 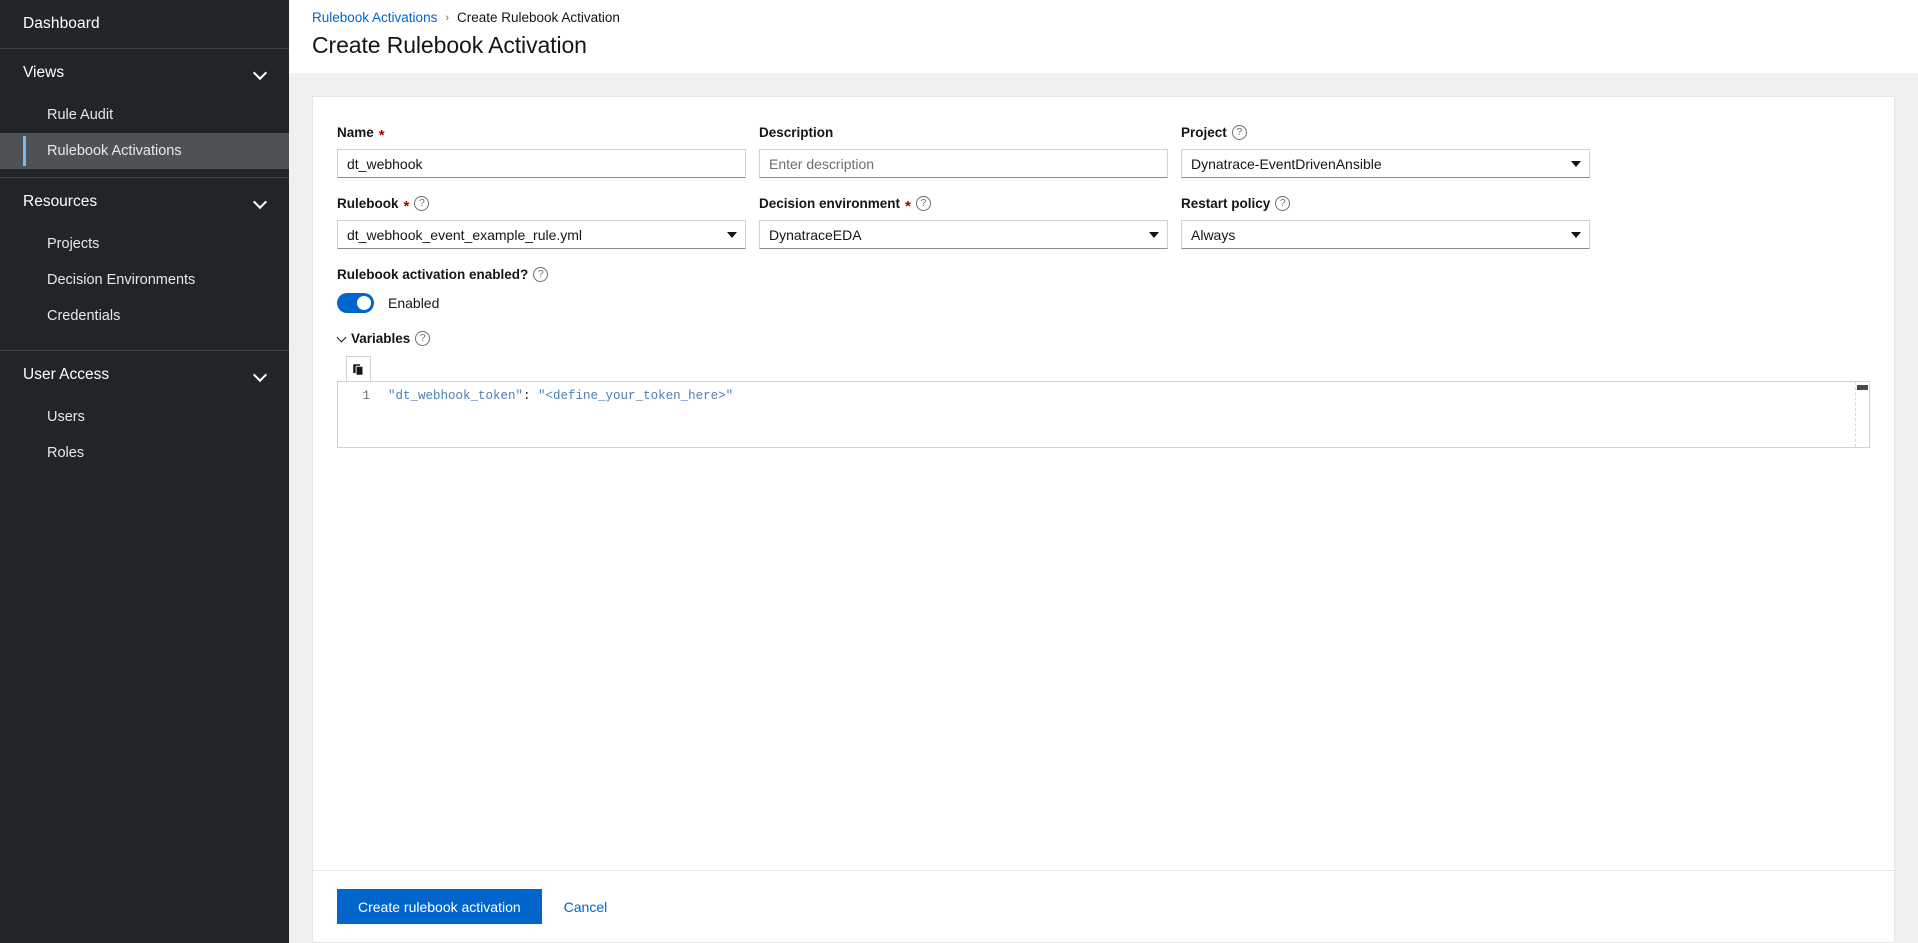 What do you see at coordinates (84, 316) in the screenshot?
I see `sidebar-item-label: Credentials` at bounding box center [84, 316].